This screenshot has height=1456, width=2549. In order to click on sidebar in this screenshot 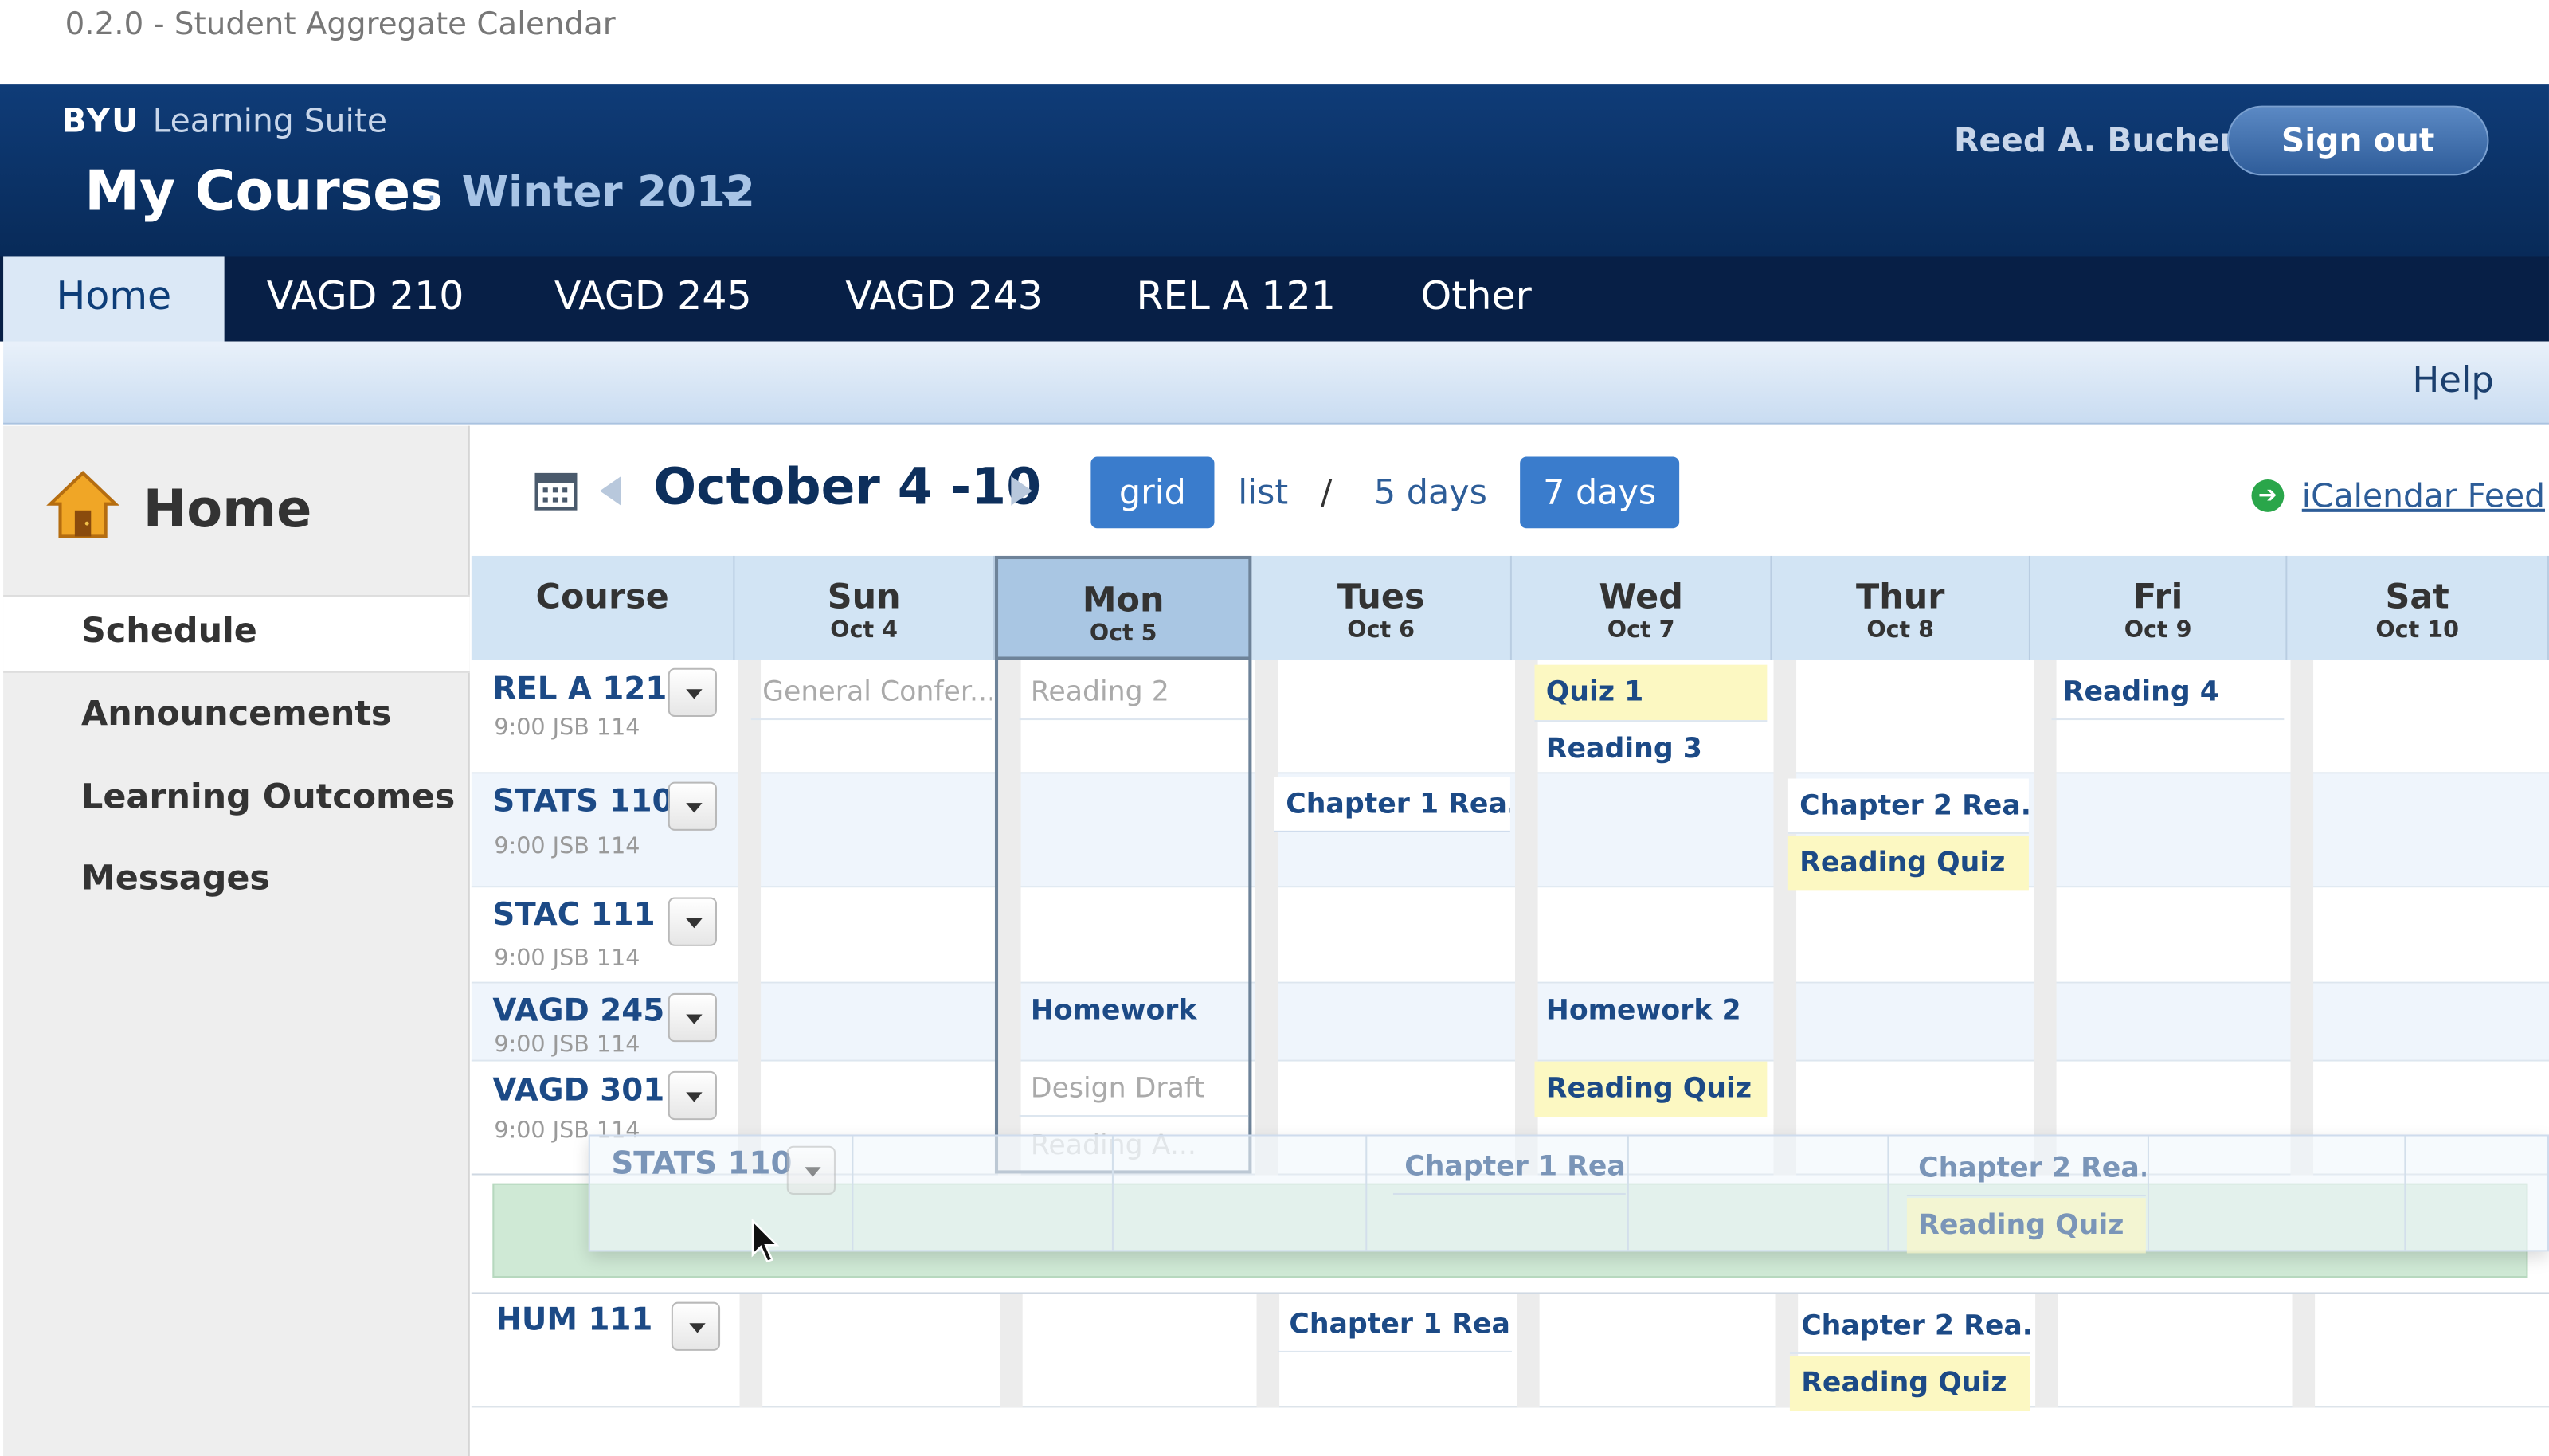, I will do `click(236, 940)`.